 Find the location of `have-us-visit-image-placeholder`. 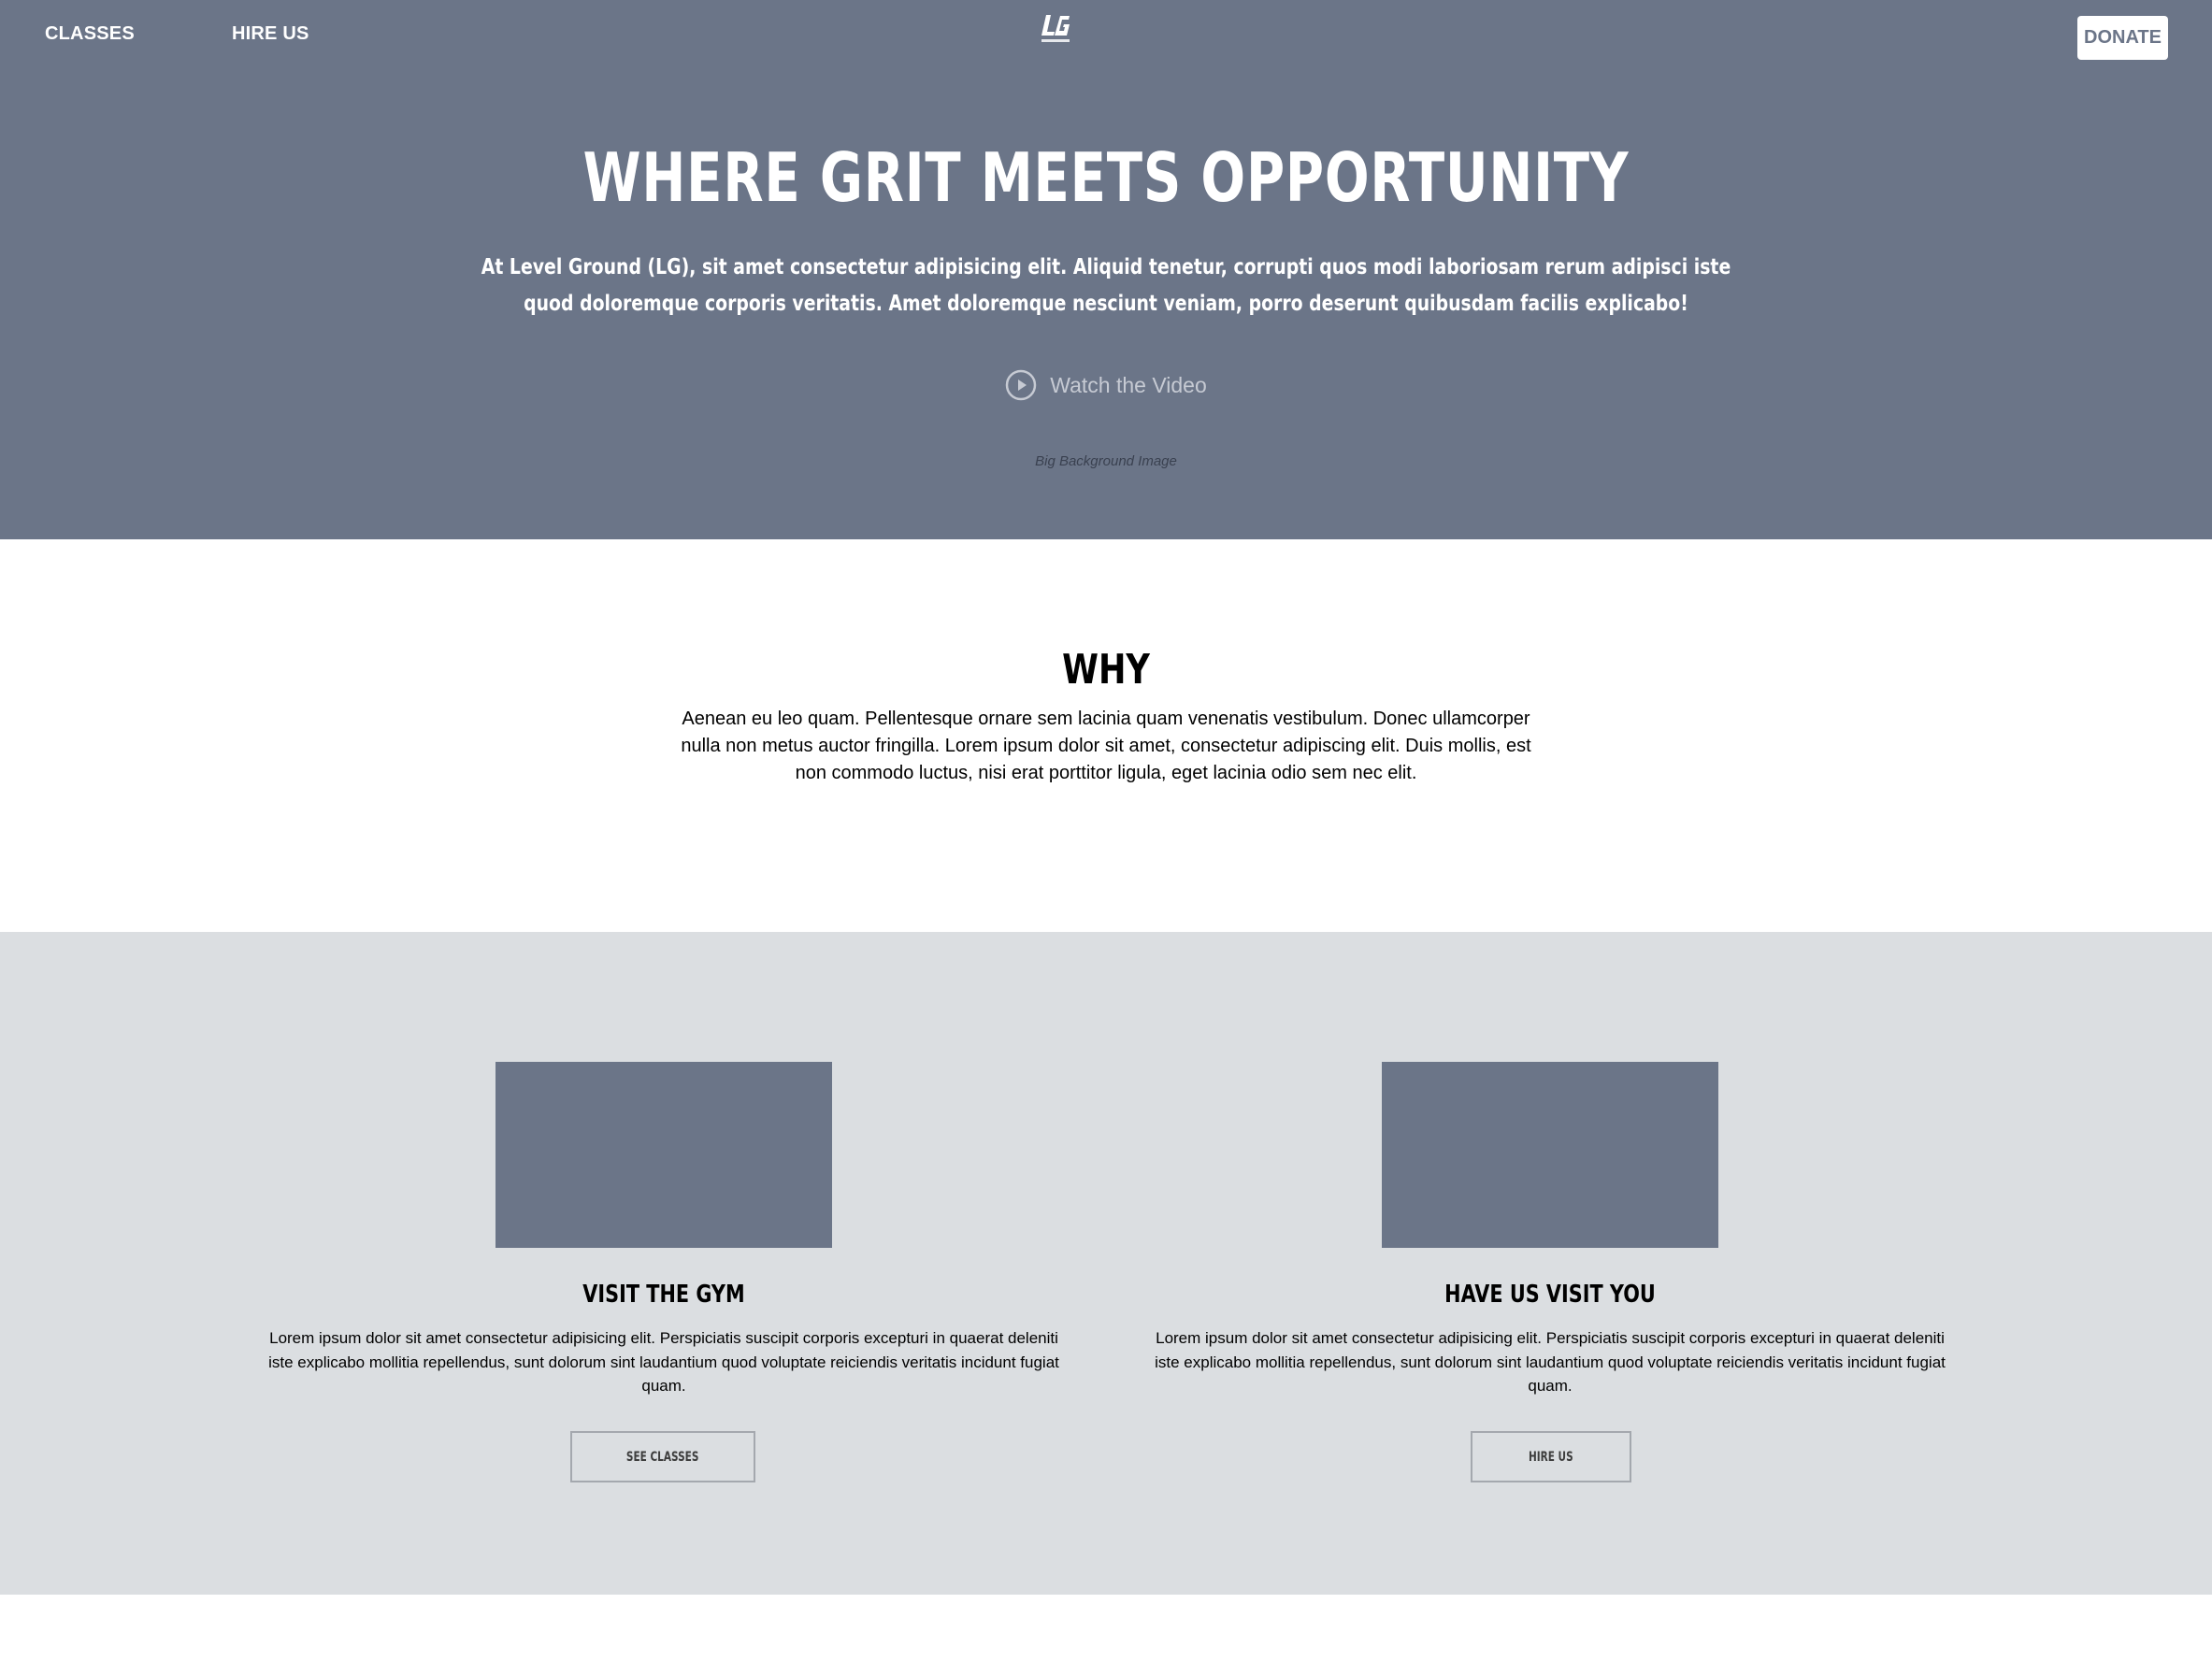

have-us-visit-image-placeholder is located at coordinates (1550, 1155).